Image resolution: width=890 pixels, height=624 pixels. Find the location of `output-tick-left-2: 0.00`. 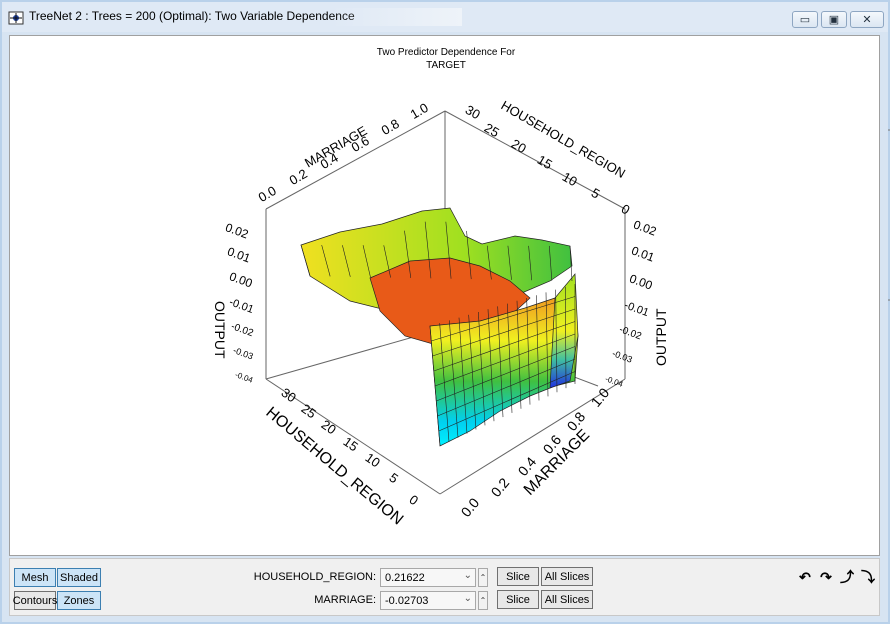

output-tick-left-2: 0.00 is located at coordinates (241, 279).